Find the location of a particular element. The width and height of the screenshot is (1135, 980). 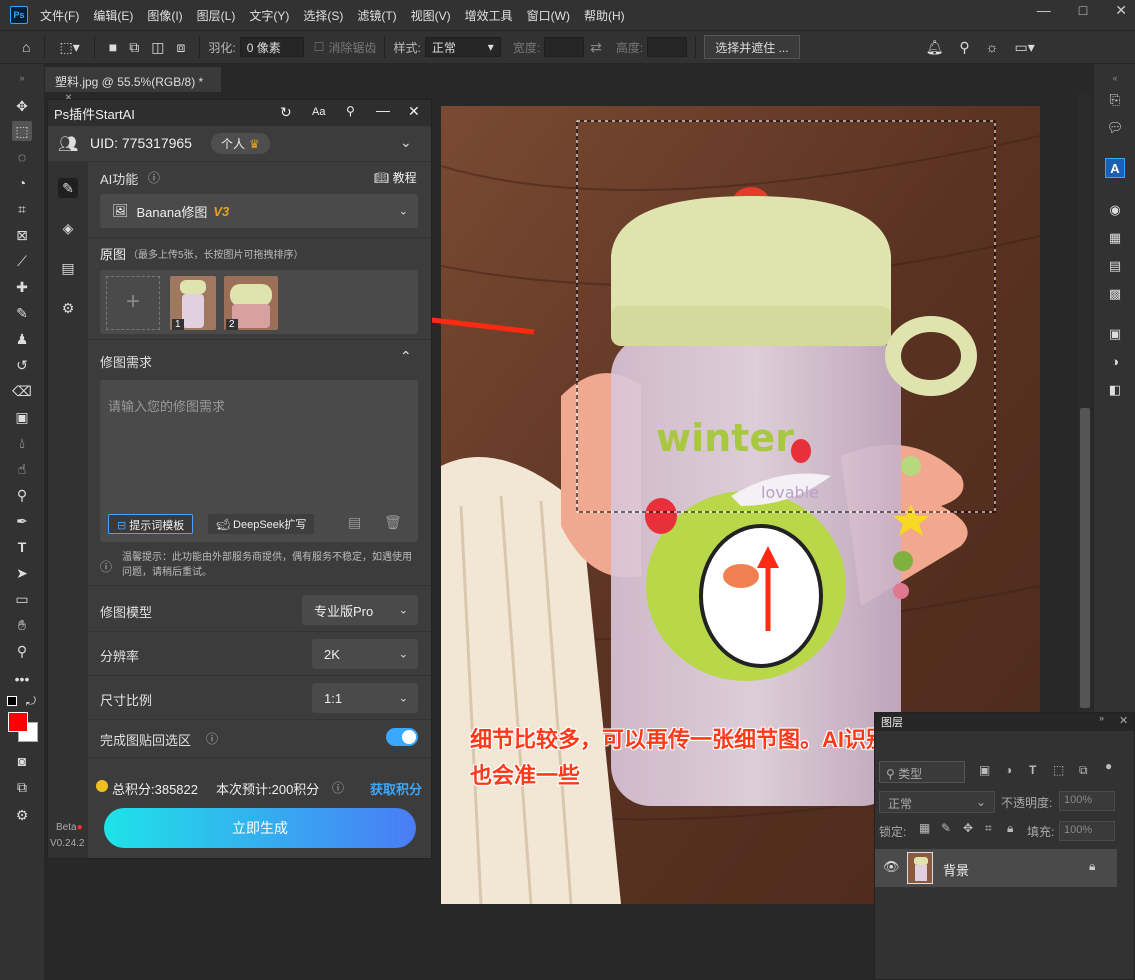

get-points-link: 获取积分 is located at coordinates (396, 788).